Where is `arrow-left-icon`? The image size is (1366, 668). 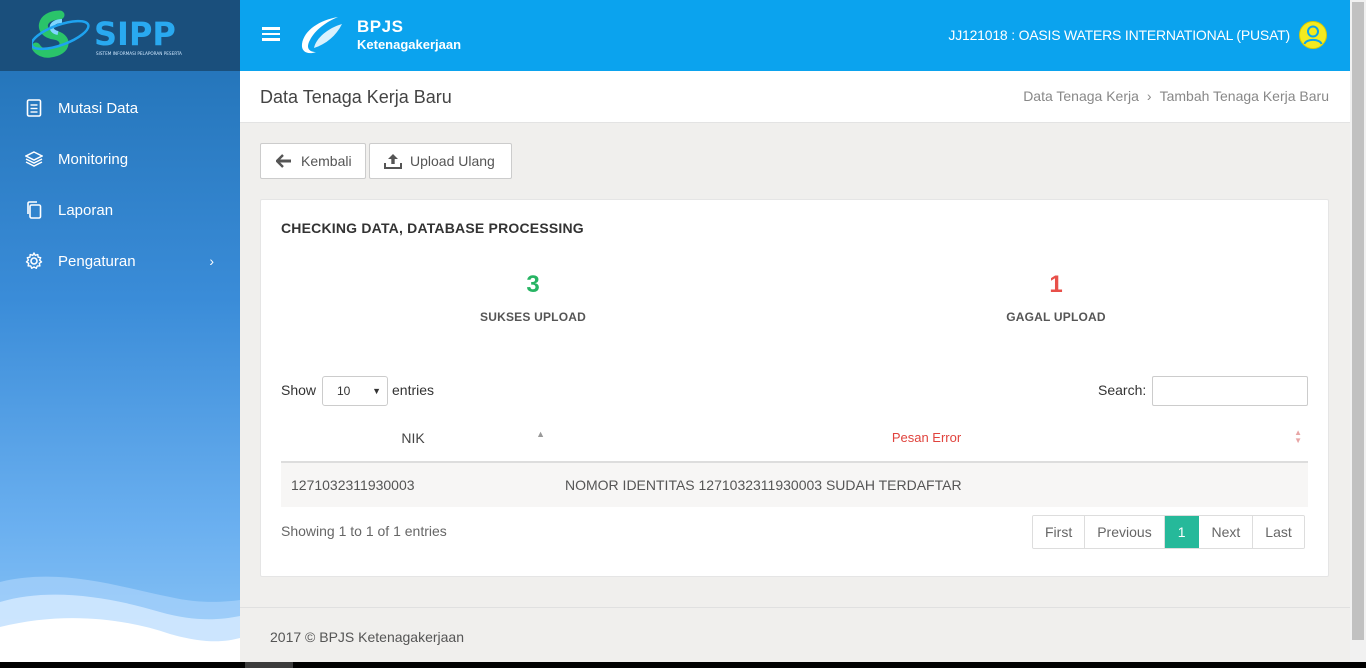
arrow-left-icon is located at coordinates (284, 161).